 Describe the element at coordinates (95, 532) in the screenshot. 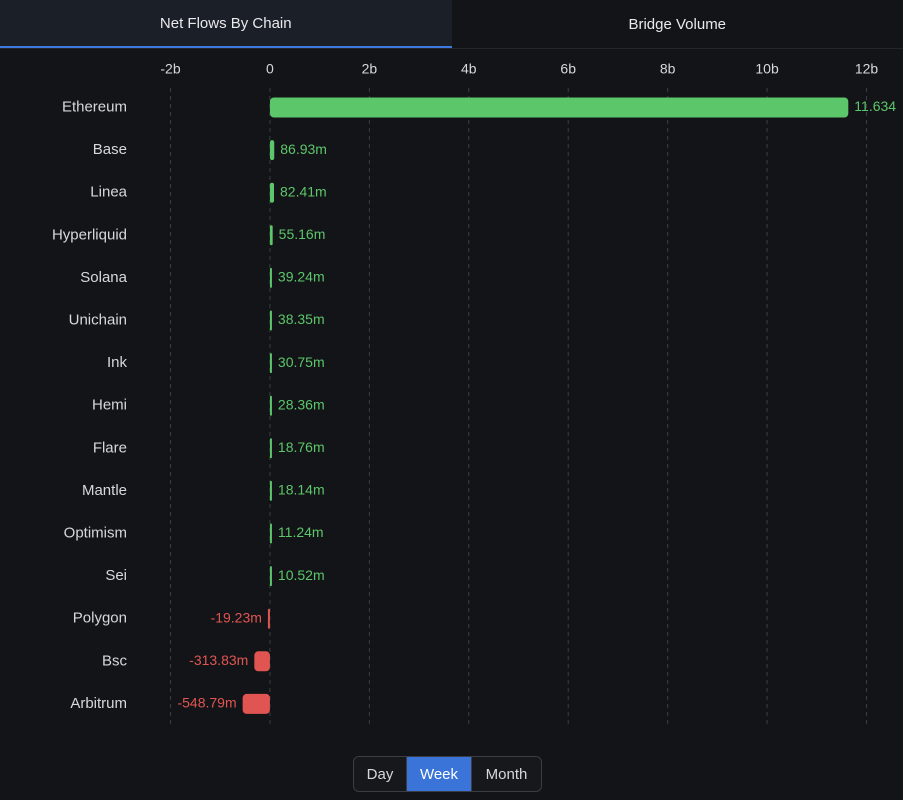

I see `category-label: Optimism` at that location.